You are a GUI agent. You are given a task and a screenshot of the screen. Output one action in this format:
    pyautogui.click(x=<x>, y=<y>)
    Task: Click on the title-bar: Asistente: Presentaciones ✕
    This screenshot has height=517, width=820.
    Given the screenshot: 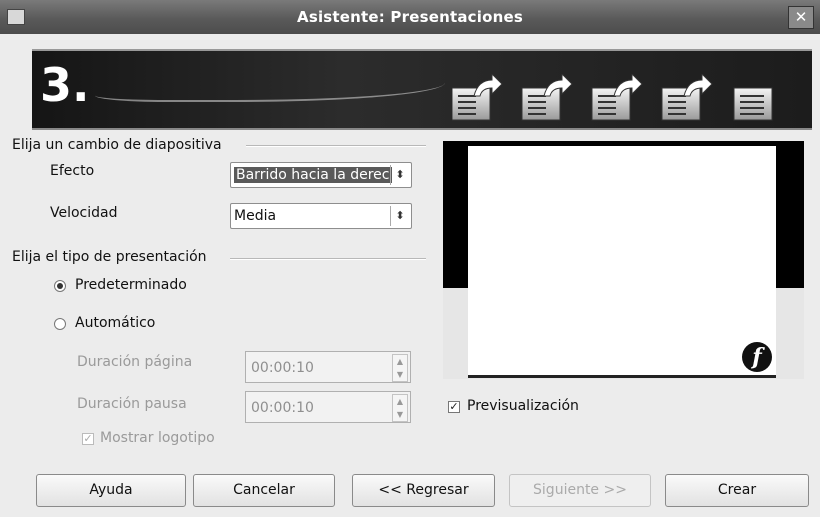 What is the action you would take?
    pyautogui.click(x=410, y=17)
    